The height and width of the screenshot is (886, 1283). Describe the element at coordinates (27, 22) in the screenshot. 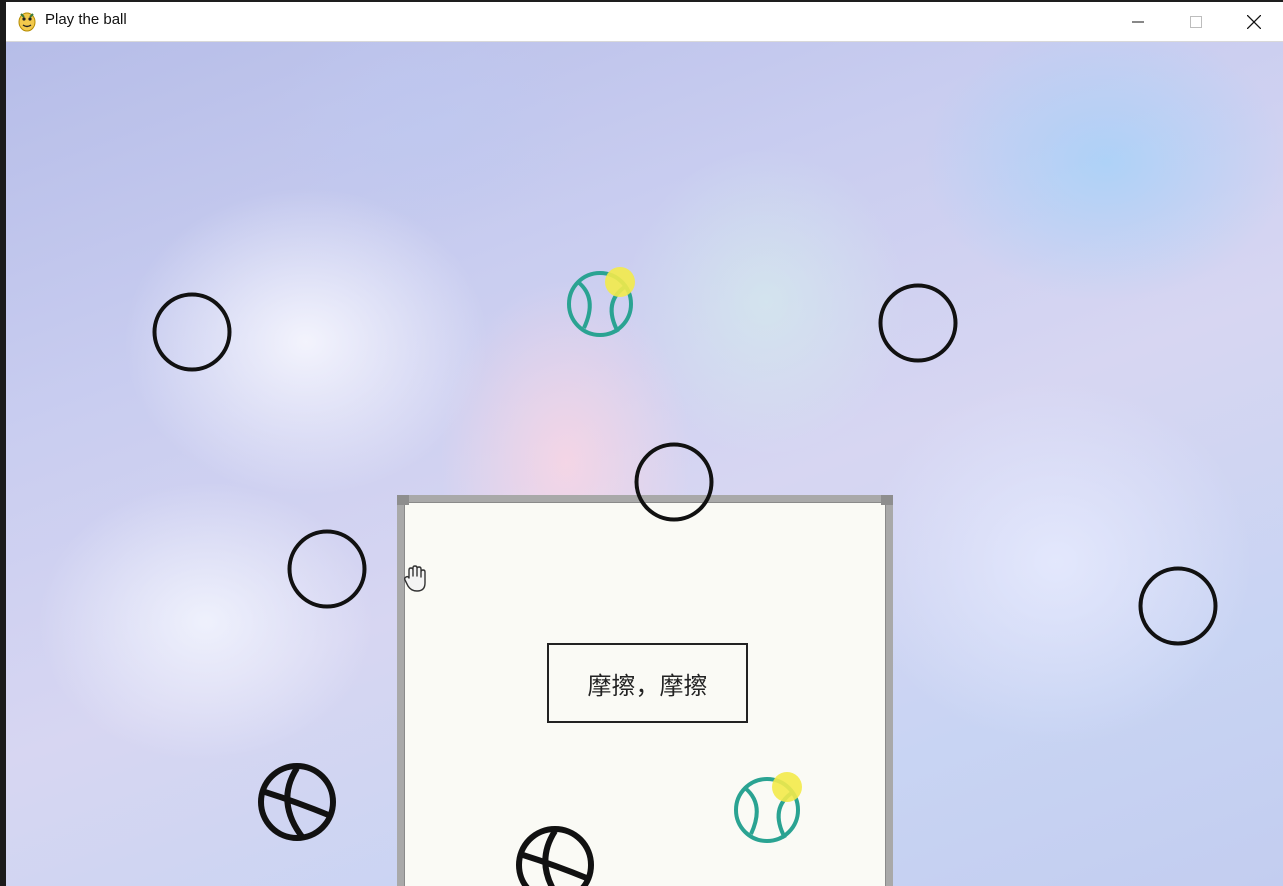

I see `python-snake-icon` at that location.